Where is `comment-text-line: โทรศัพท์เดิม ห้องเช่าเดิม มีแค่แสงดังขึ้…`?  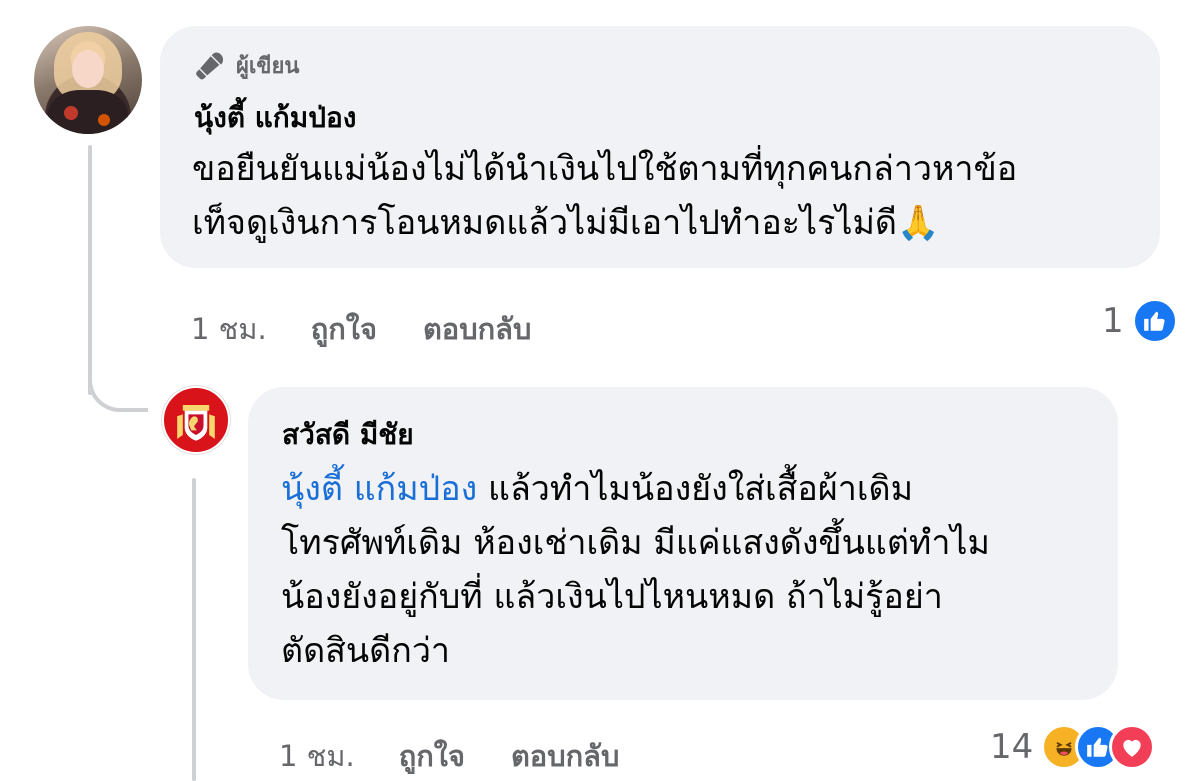
comment-text-line: โทรศัพท์เดิม ห้องเช่าเดิม มีแค่แสงดังขึ้… is located at coordinates (635, 543).